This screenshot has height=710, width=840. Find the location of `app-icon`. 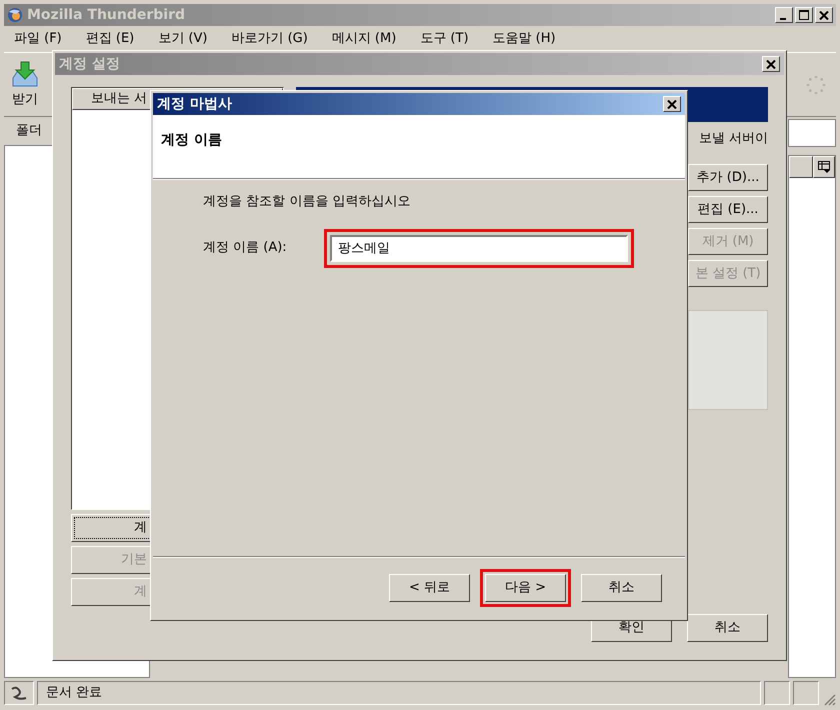

app-icon is located at coordinates (15, 15).